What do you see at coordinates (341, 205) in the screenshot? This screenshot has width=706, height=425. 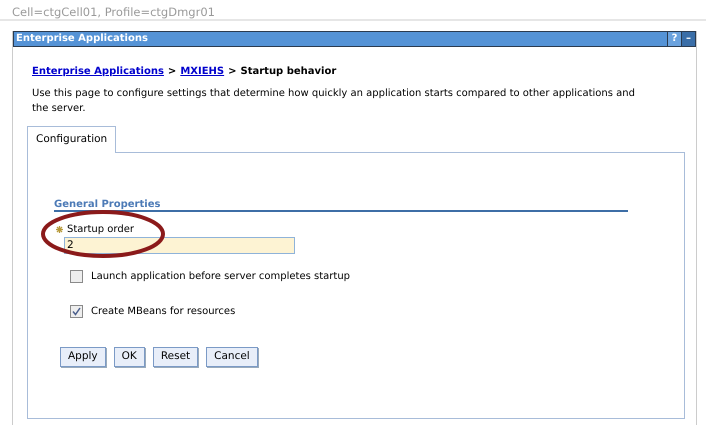 I see `section-title: General Properties` at bounding box center [341, 205].